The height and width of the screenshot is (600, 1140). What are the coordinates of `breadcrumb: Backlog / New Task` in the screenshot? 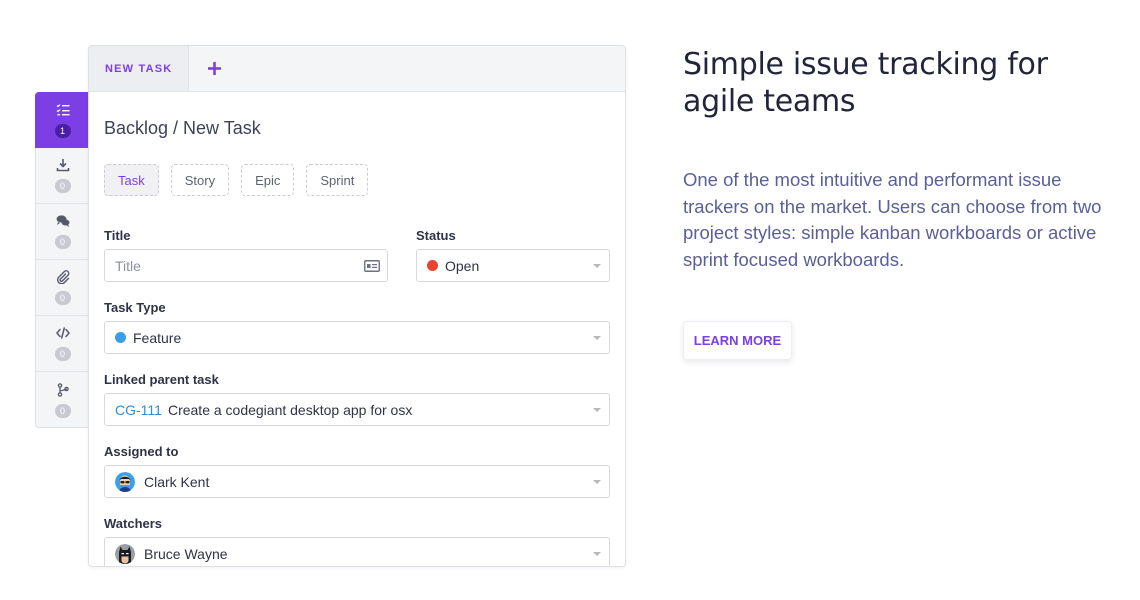 It's located at (182, 128).